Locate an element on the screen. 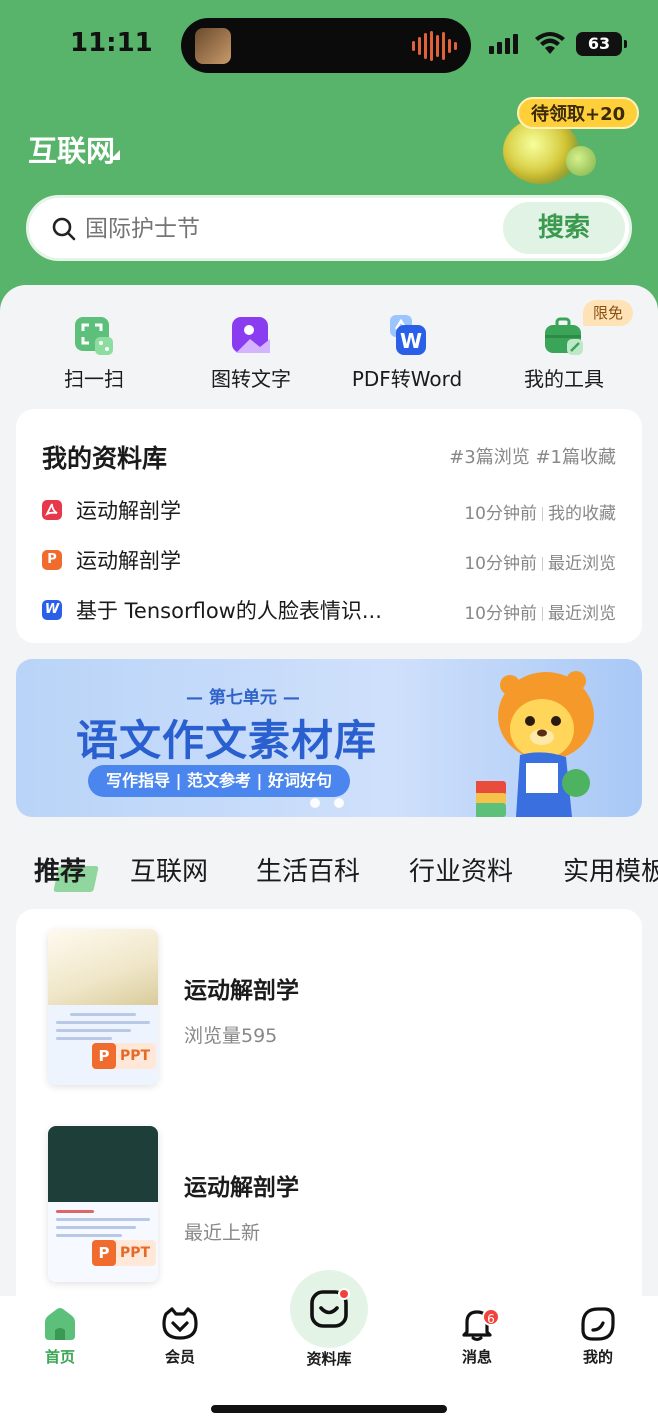 The height and width of the screenshot is (1426, 658). search-bar: 搜索 is located at coordinates (329, 228).